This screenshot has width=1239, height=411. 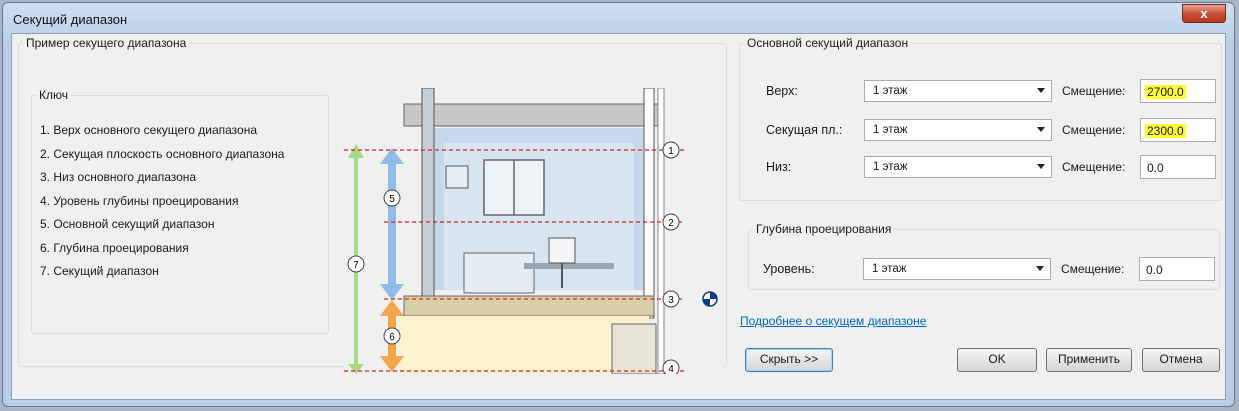 I want to click on bottom-label: Низ:, so click(x=779, y=167).